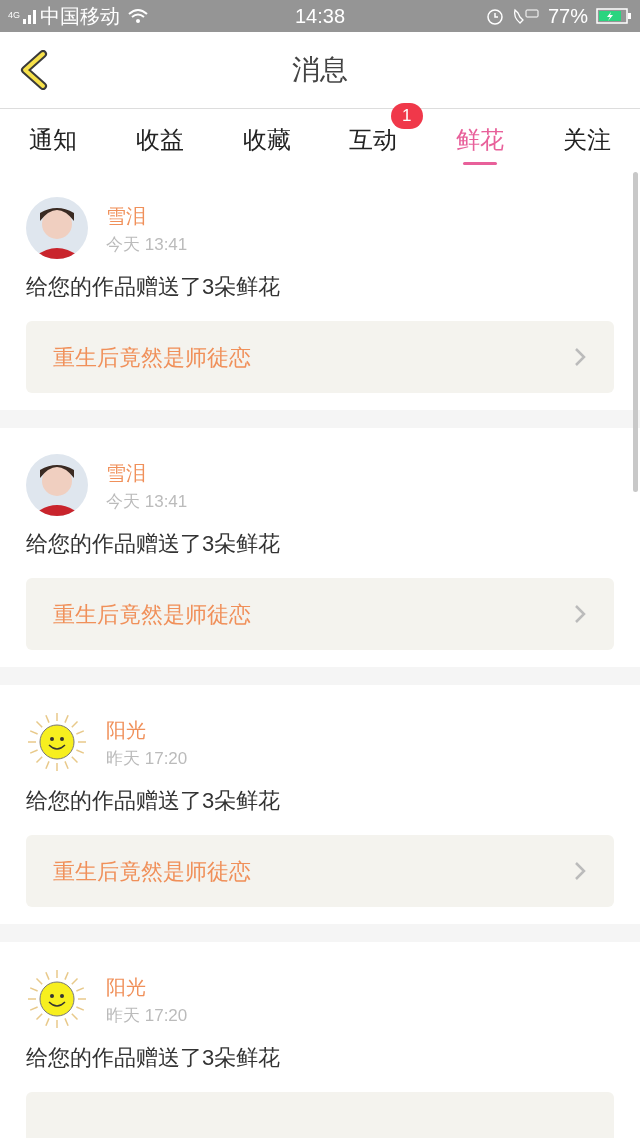 Image resolution: width=640 pixels, height=1138 pixels. Describe the element at coordinates (34, 70) in the screenshot. I see `back-icon` at that location.